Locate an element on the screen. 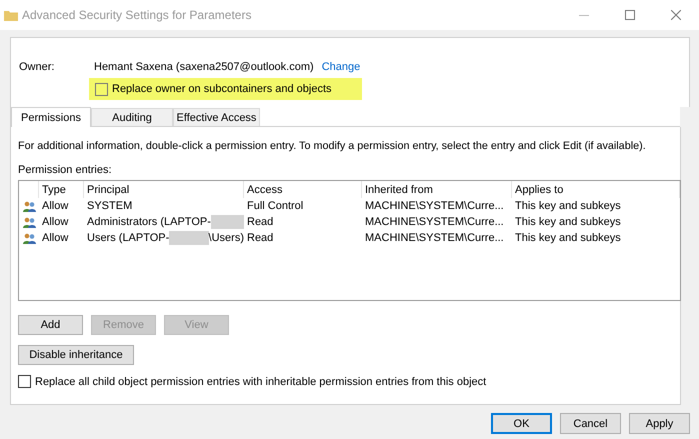  folder-icon is located at coordinates (11, 15).